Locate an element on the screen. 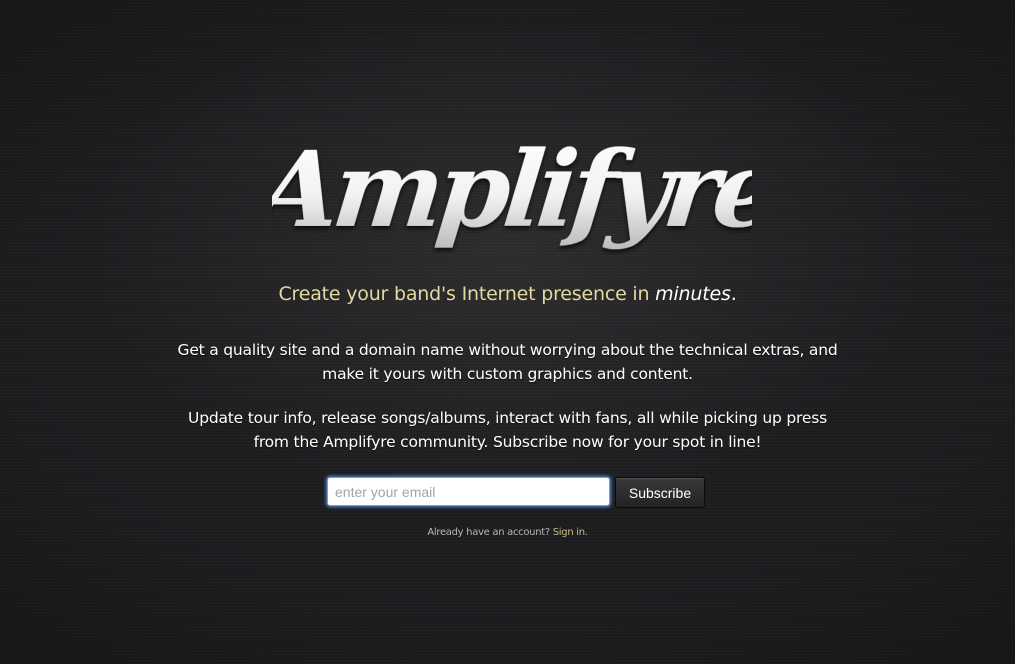 The height and width of the screenshot is (664, 1015). tagline-text: Create your band's Internet presence in is located at coordinates (467, 294).